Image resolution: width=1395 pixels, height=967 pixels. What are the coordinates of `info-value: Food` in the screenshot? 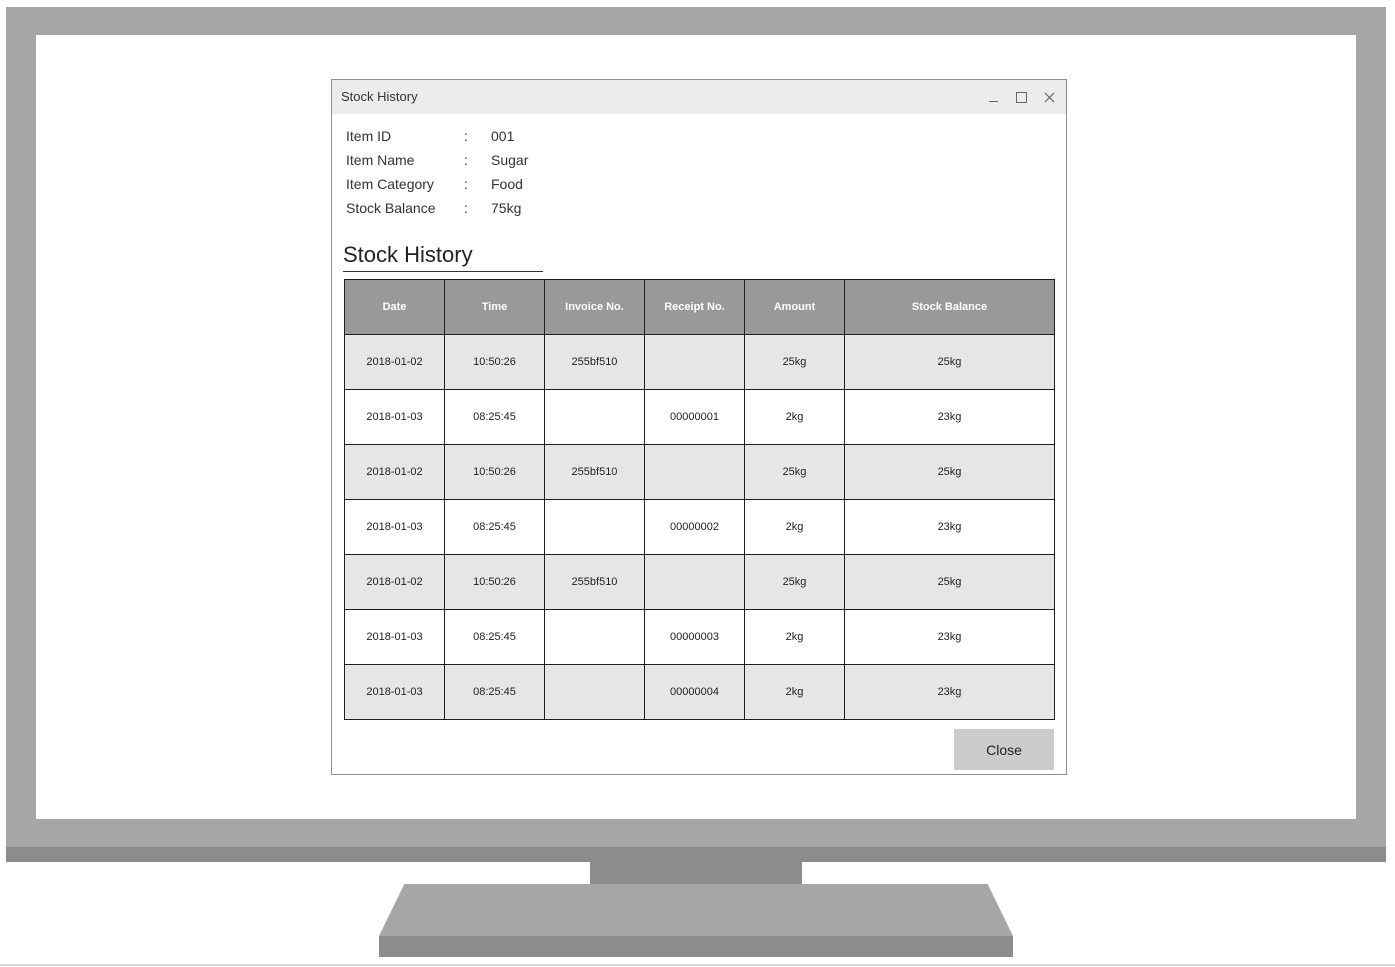 It's located at (507, 184).